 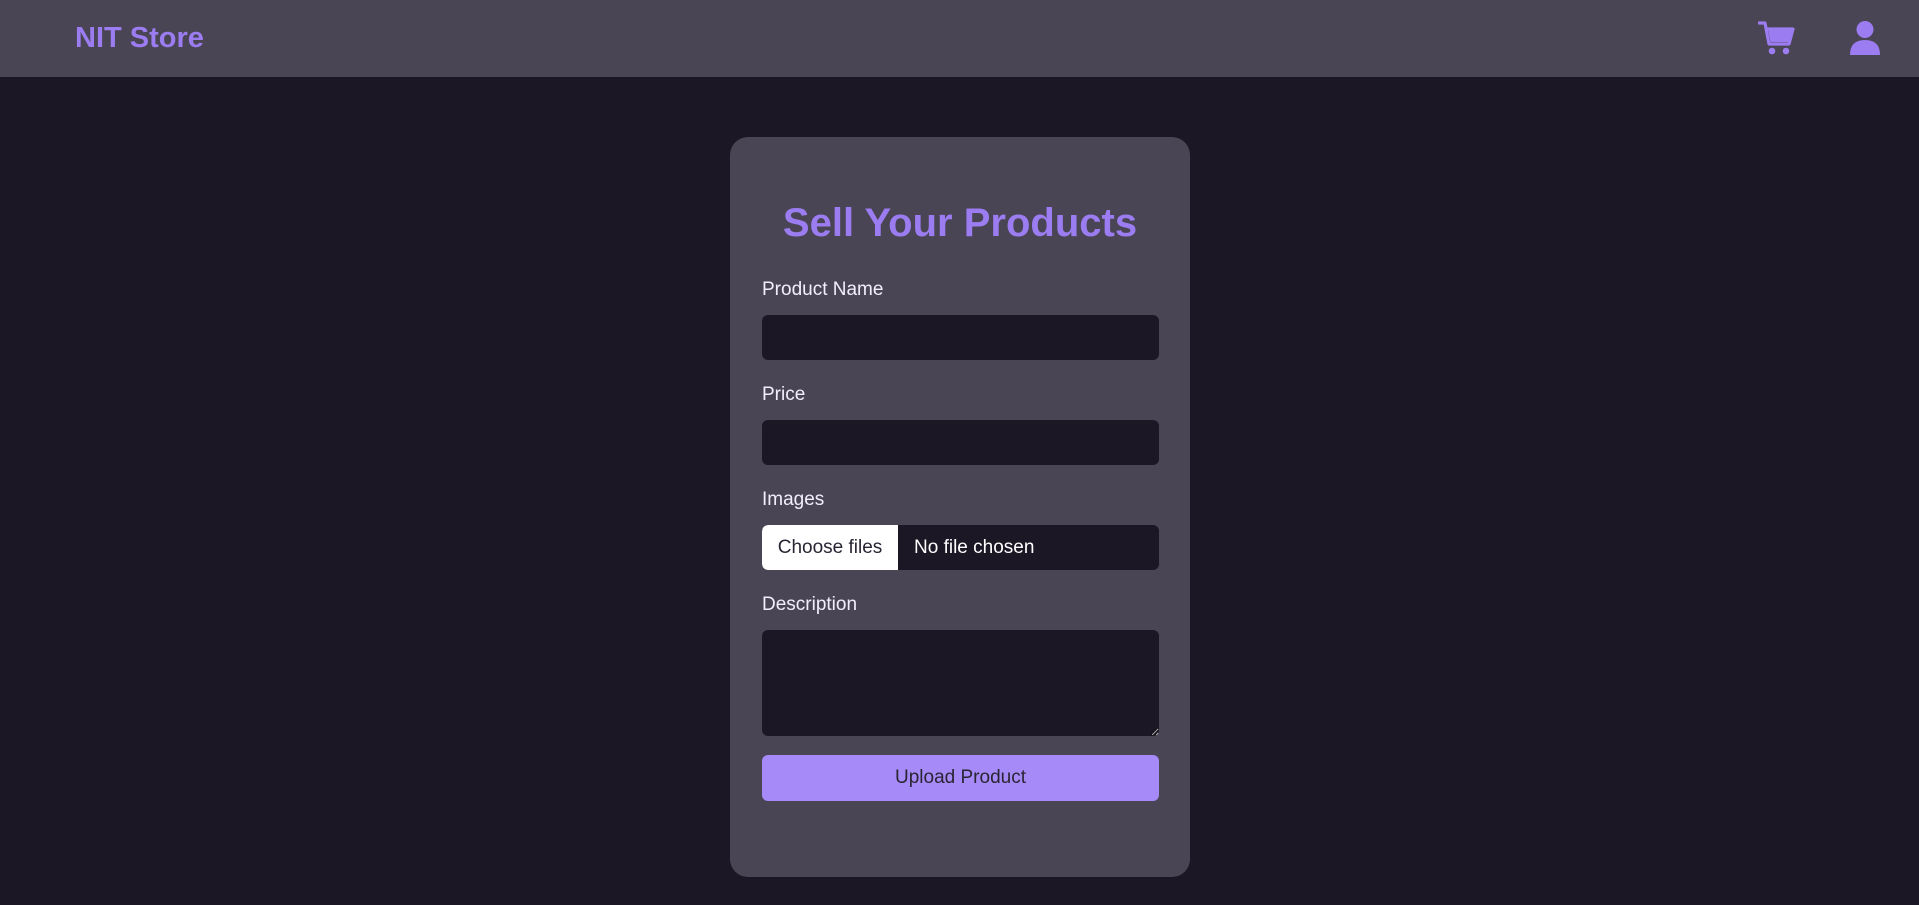 I want to click on images-label: Images, so click(x=793, y=499).